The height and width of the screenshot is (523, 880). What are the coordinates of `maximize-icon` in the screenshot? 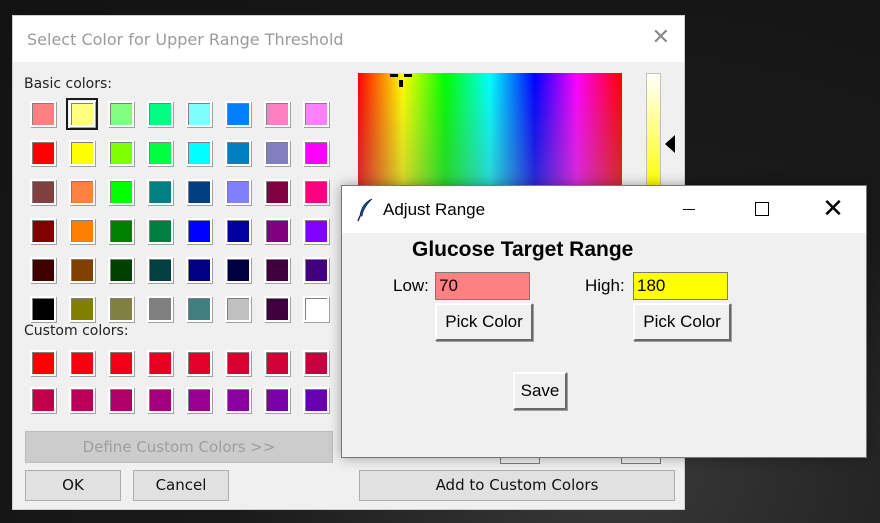 It's located at (763, 210).